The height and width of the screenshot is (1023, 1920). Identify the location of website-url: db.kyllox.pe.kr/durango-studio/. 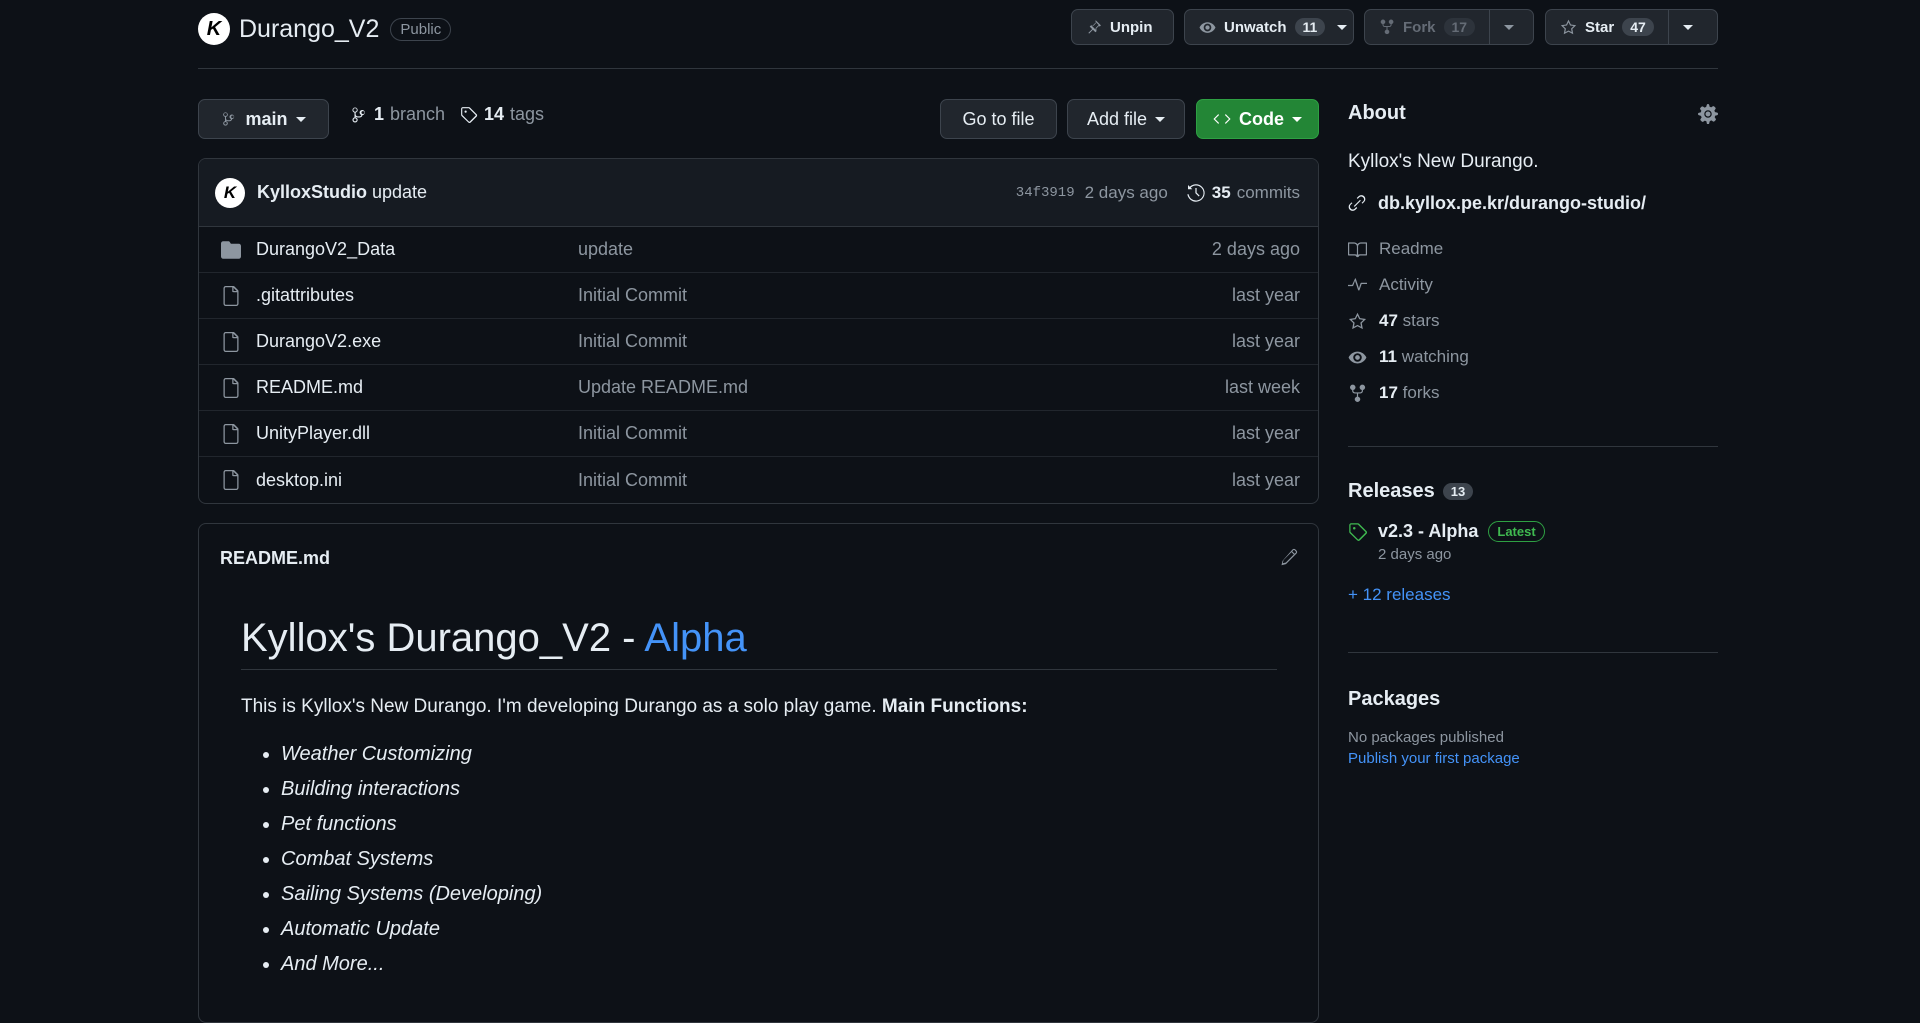
(1512, 203).